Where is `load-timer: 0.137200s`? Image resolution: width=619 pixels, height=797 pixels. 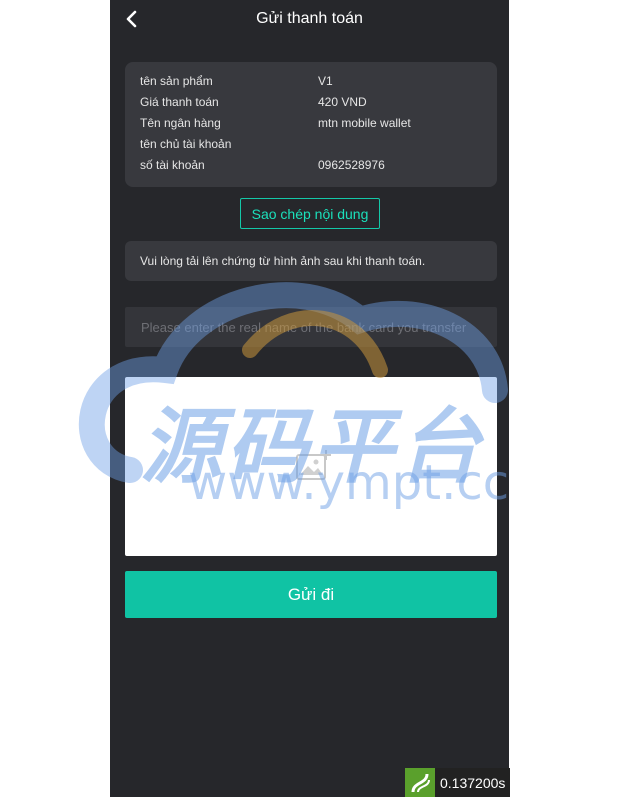
load-timer: 0.137200s is located at coordinates (457, 782).